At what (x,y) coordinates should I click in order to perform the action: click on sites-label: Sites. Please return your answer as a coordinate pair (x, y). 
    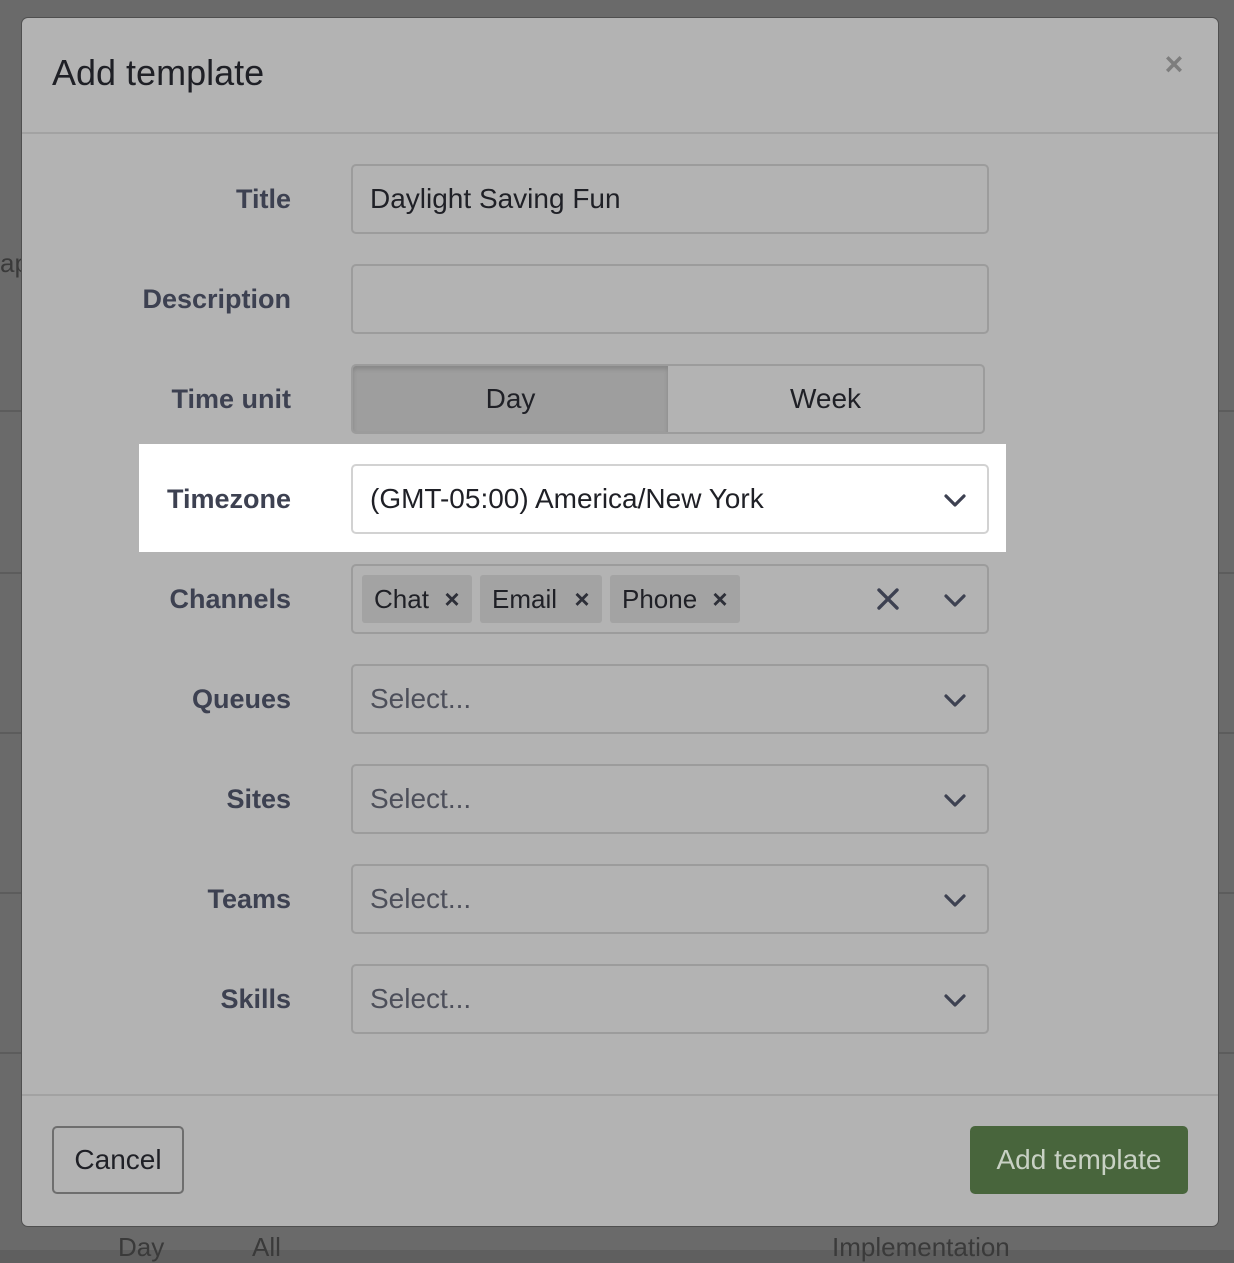
    Looking at the image, I should click on (258, 799).